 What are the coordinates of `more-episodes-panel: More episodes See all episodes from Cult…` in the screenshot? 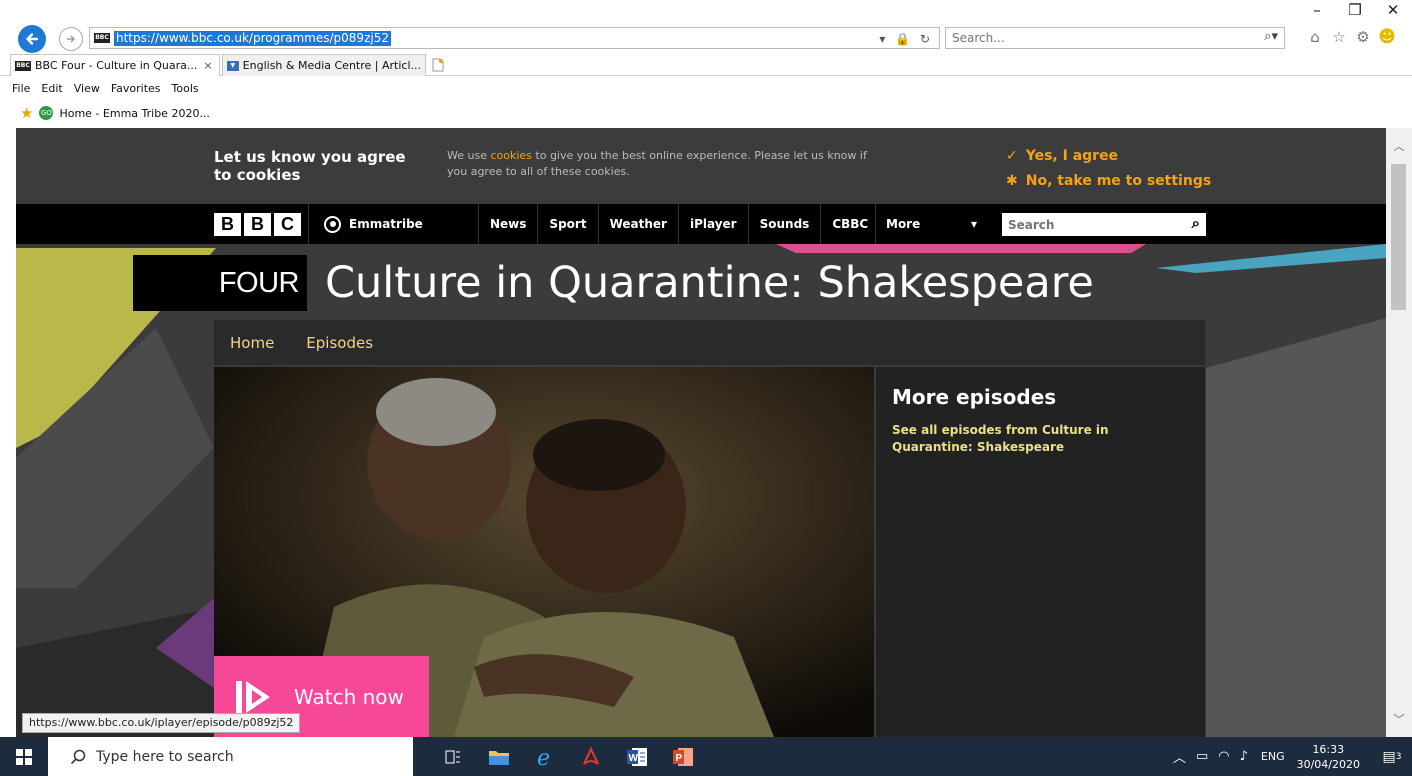 It's located at (1040, 552).